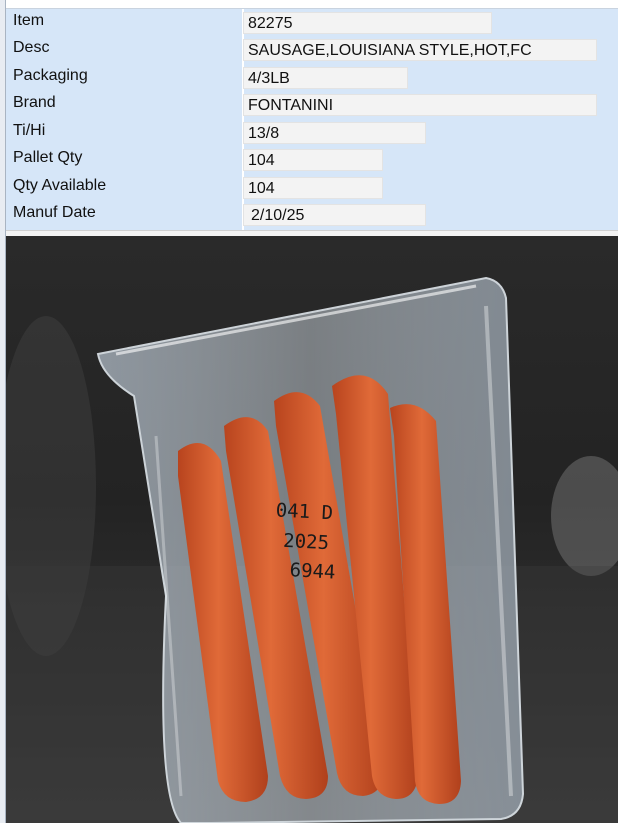 The width and height of the screenshot is (618, 823). I want to click on manuf-date-label: Manuf Date, so click(54, 212).